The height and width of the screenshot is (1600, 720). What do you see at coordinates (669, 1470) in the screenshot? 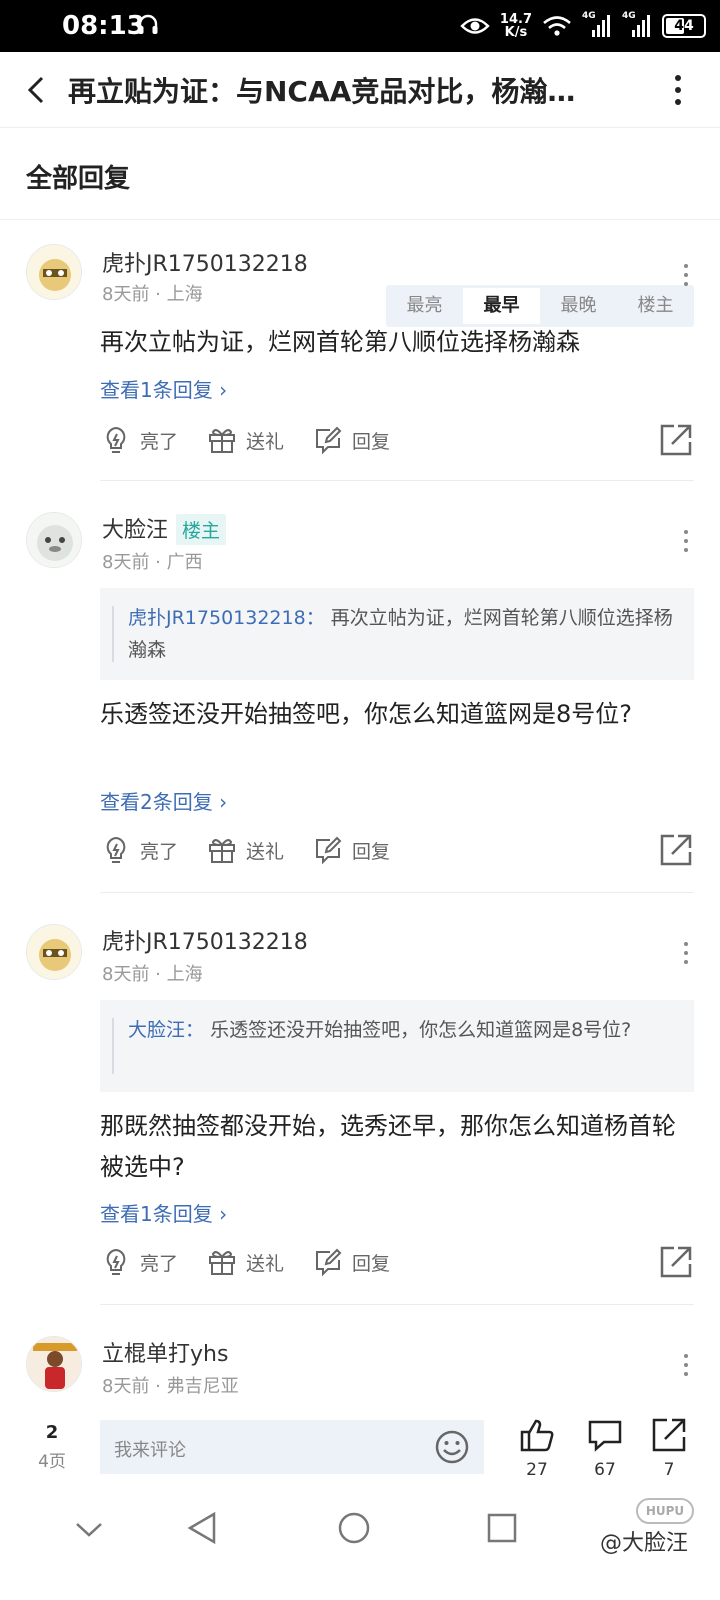
I see `share-count: 7` at bounding box center [669, 1470].